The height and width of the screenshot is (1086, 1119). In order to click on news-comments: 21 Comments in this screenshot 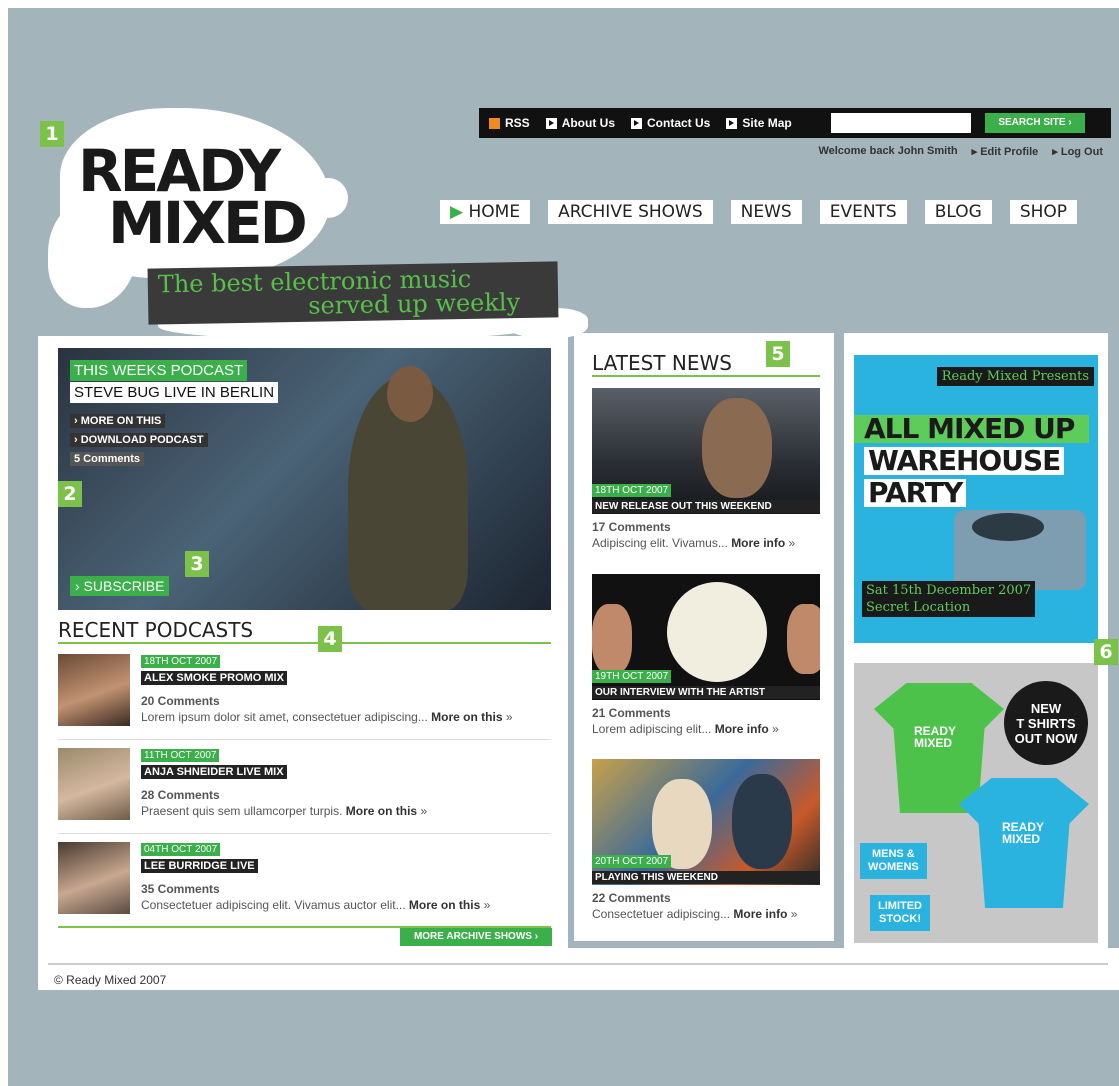, I will do `click(706, 713)`.